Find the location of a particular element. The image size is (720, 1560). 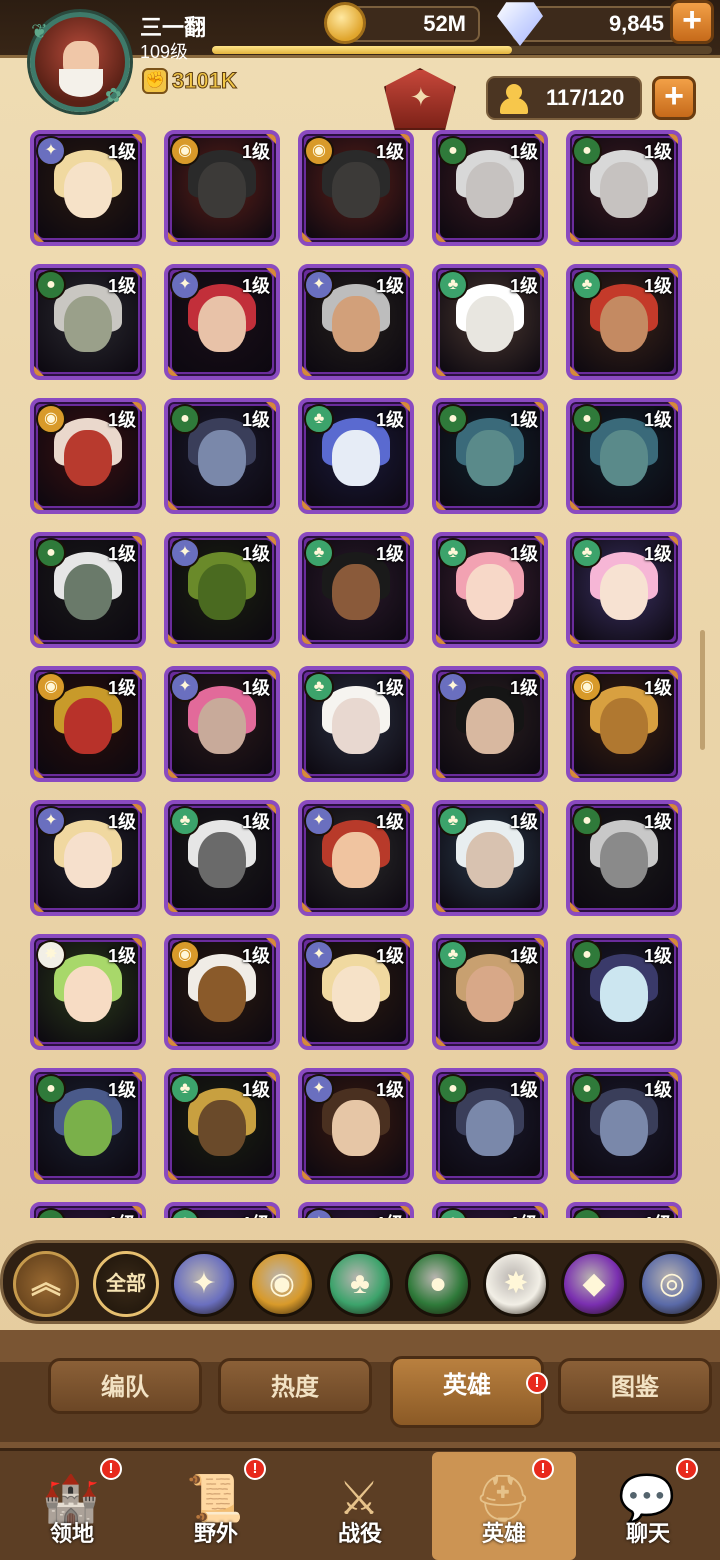

filter-celestial-button: ✸ is located at coordinates (516, 1284).